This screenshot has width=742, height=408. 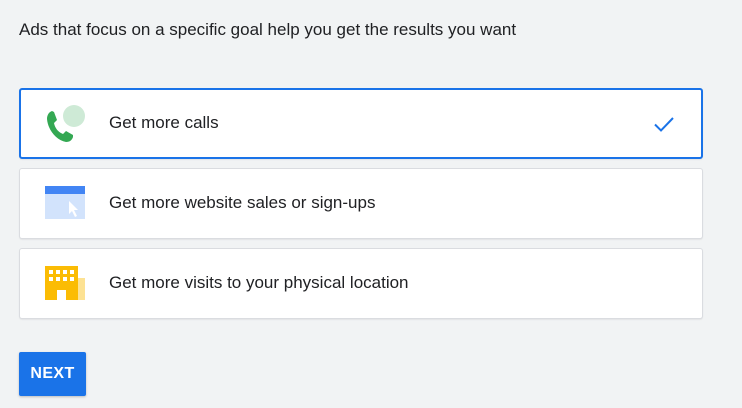 I want to click on checkmark-icon, so click(x=664, y=124).